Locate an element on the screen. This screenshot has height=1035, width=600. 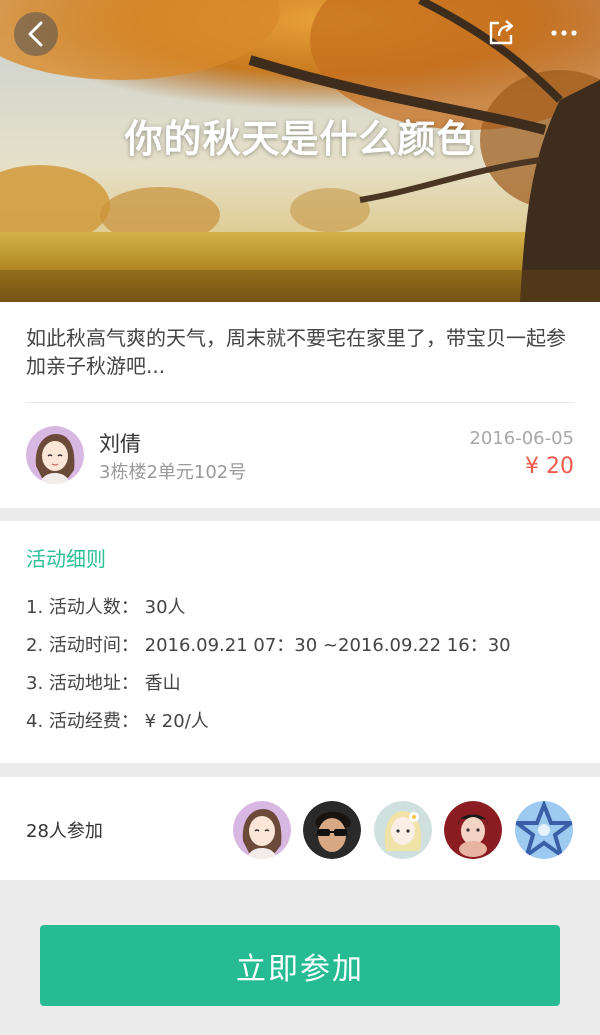
post-date: 2016-06-05 is located at coordinates (521, 438).